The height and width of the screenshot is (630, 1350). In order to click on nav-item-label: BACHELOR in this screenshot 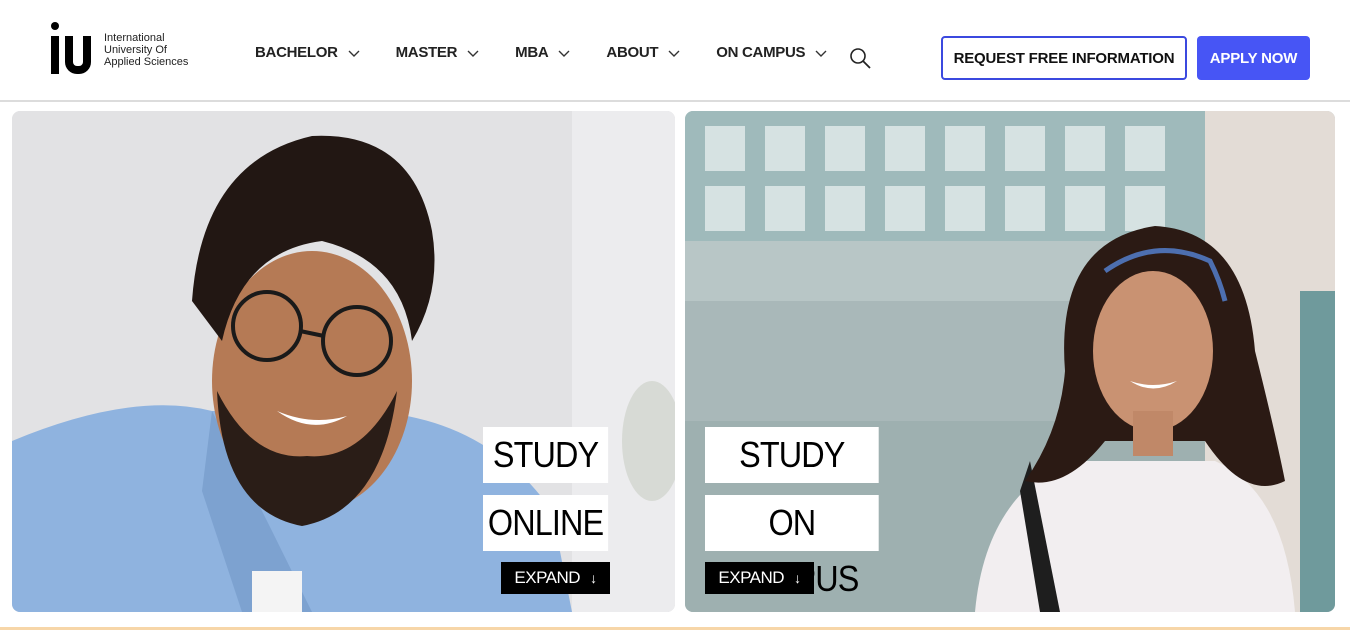, I will do `click(296, 52)`.